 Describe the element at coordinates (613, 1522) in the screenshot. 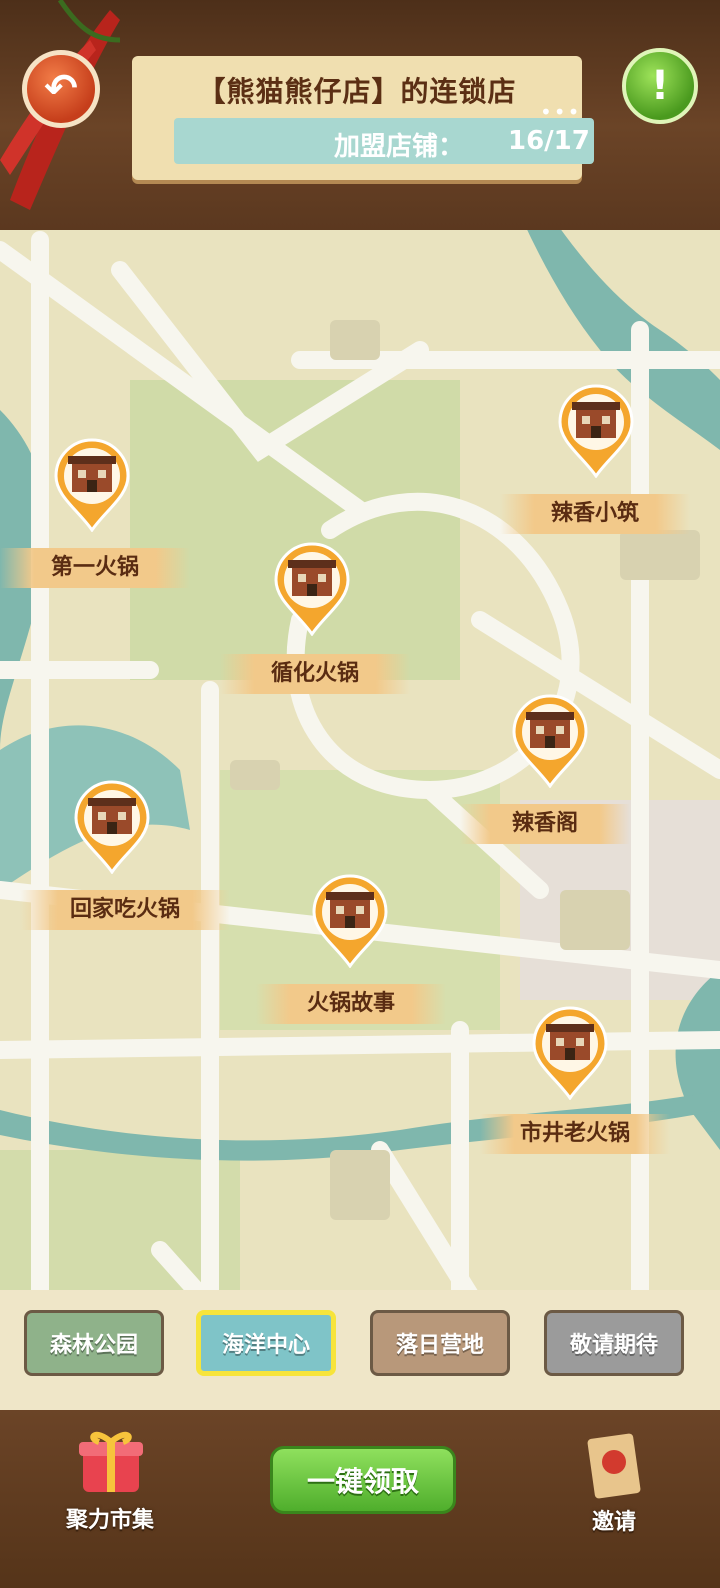

I see `invite-label: 邀请` at that location.